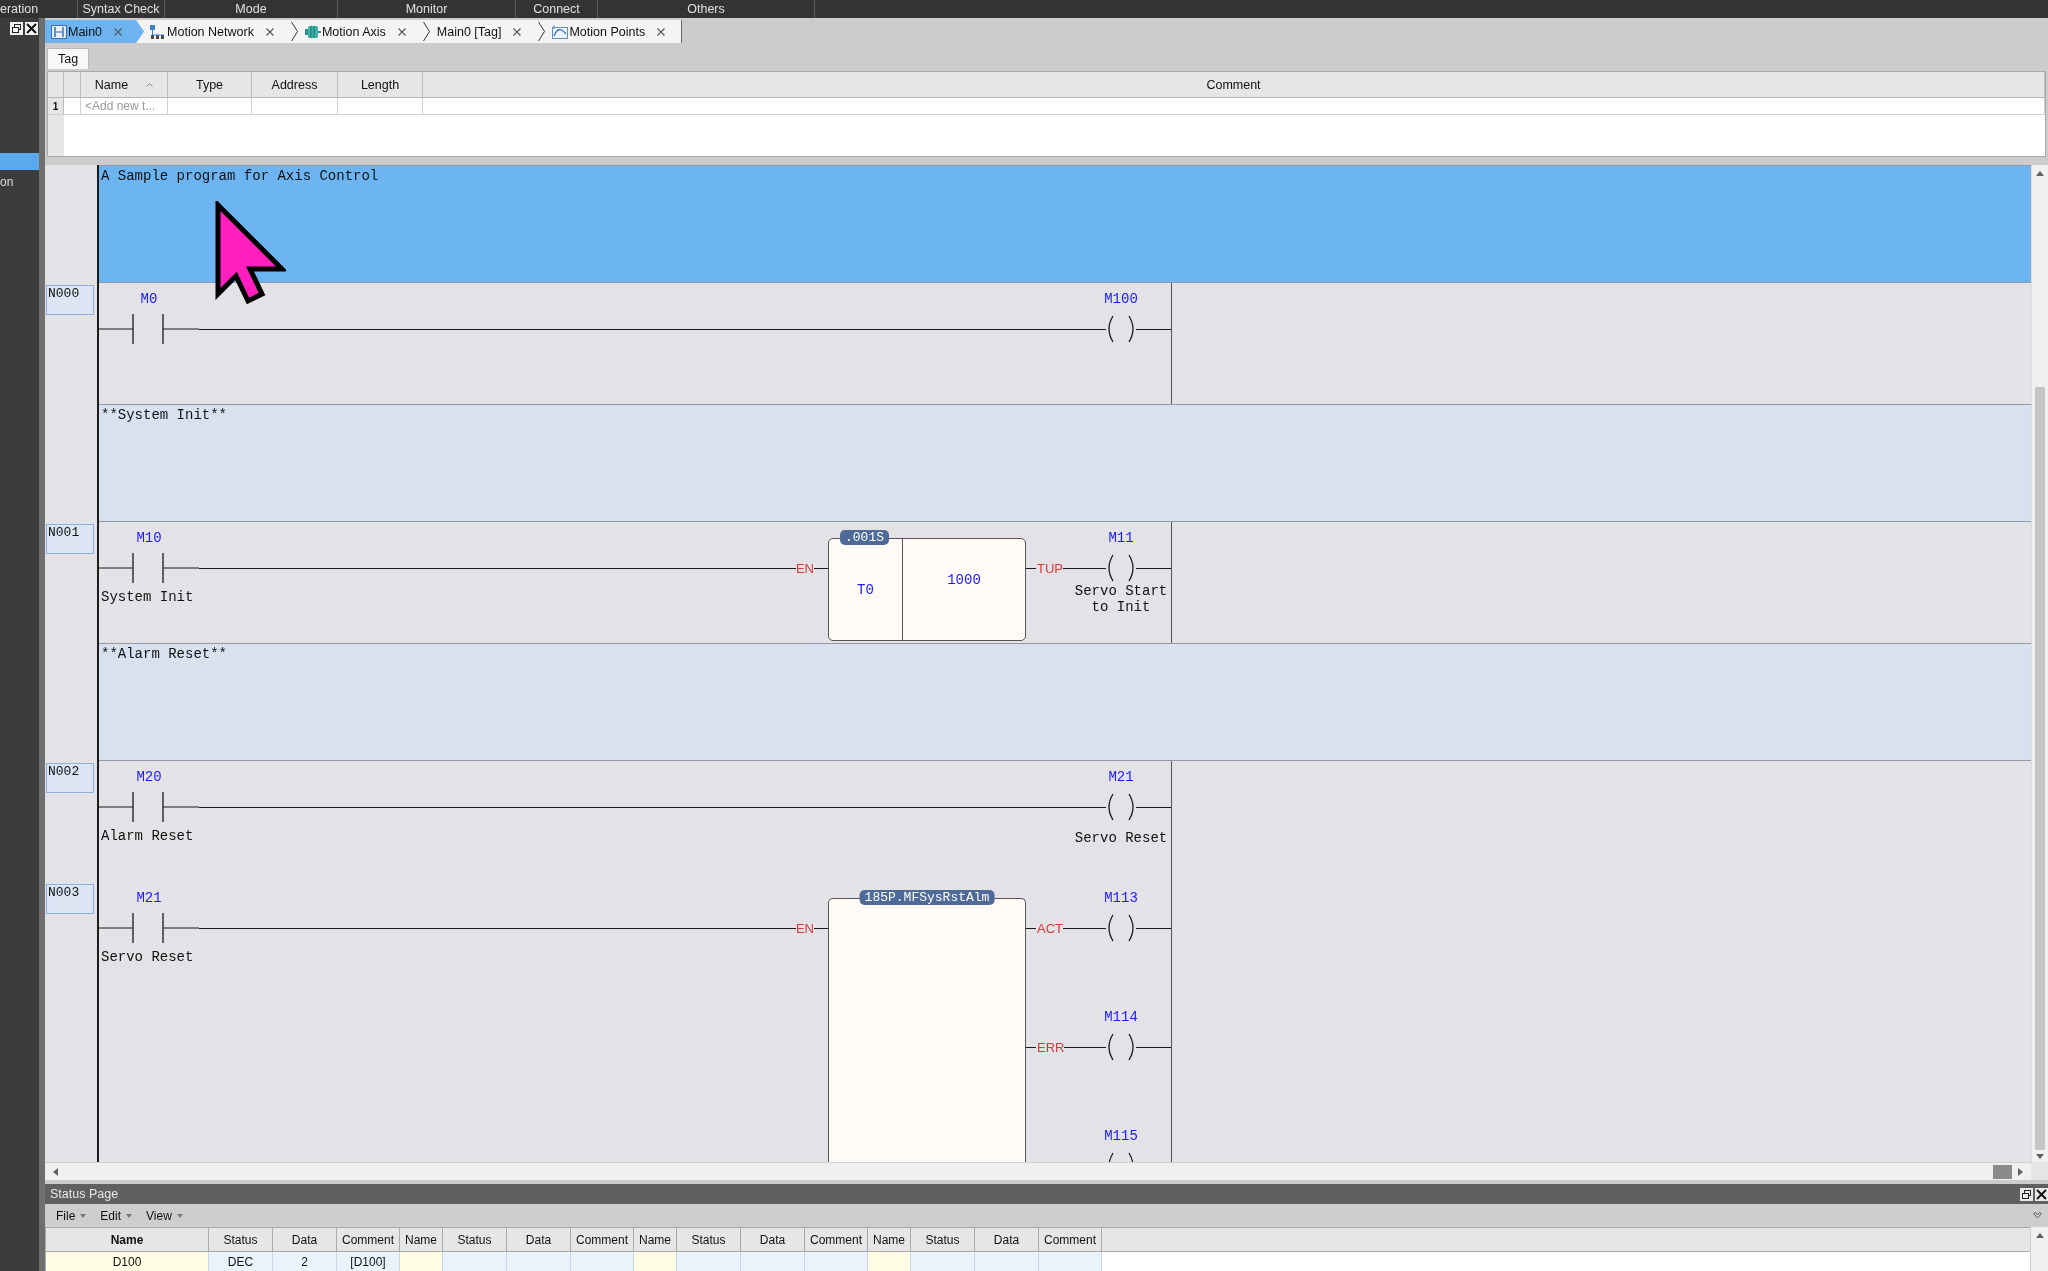 This screenshot has height=1271, width=2048. What do you see at coordinates (70, 300) in the screenshot?
I see `network-label: N000` at bounding box center [70, 300].